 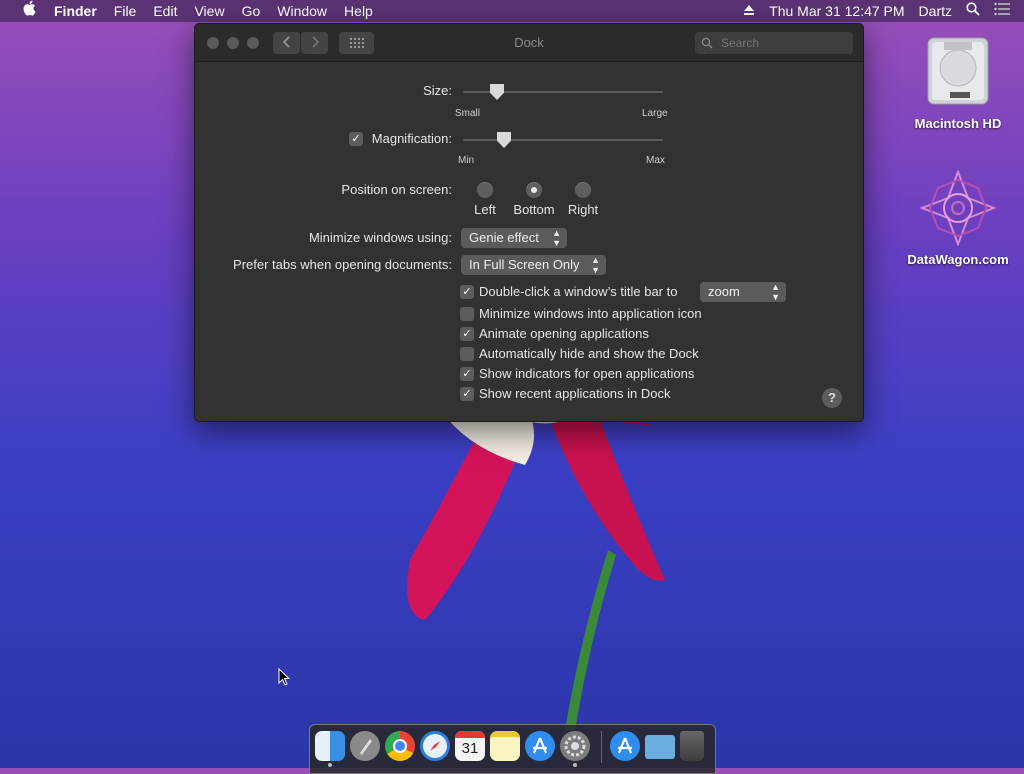 I want to click on desktop-icon-macintosh-hd: Macintosh HD, so click(x=958, y=82).